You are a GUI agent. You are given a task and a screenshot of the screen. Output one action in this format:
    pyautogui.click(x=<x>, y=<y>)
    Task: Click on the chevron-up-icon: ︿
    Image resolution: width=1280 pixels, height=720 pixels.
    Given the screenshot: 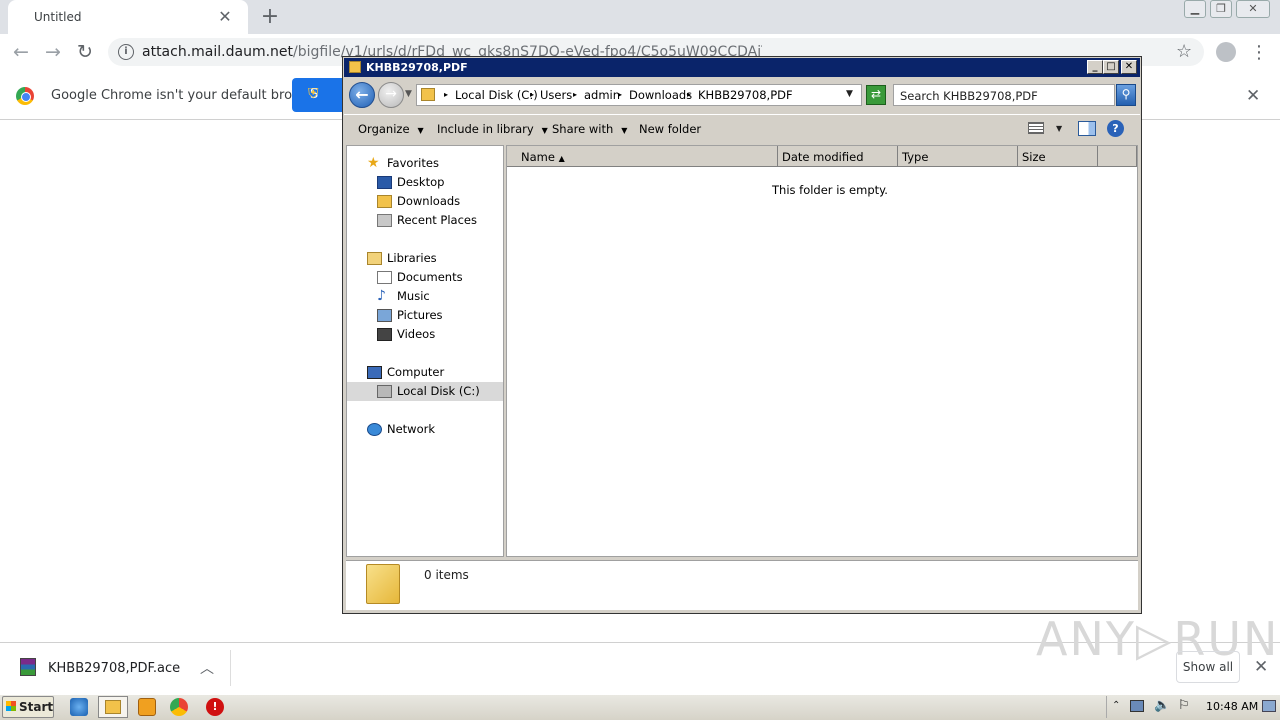 What is the action you would take?
    pyautogui.click(x=207, y=668)
    